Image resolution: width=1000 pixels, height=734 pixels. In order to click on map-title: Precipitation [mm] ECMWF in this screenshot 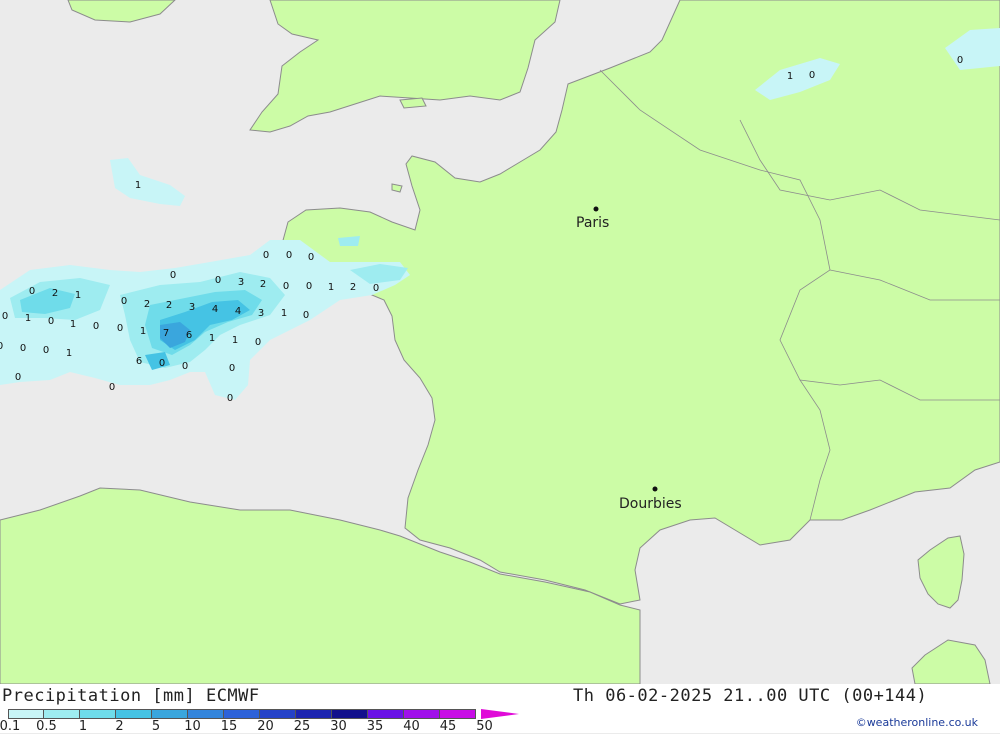, I will do `click(131, 696)`.